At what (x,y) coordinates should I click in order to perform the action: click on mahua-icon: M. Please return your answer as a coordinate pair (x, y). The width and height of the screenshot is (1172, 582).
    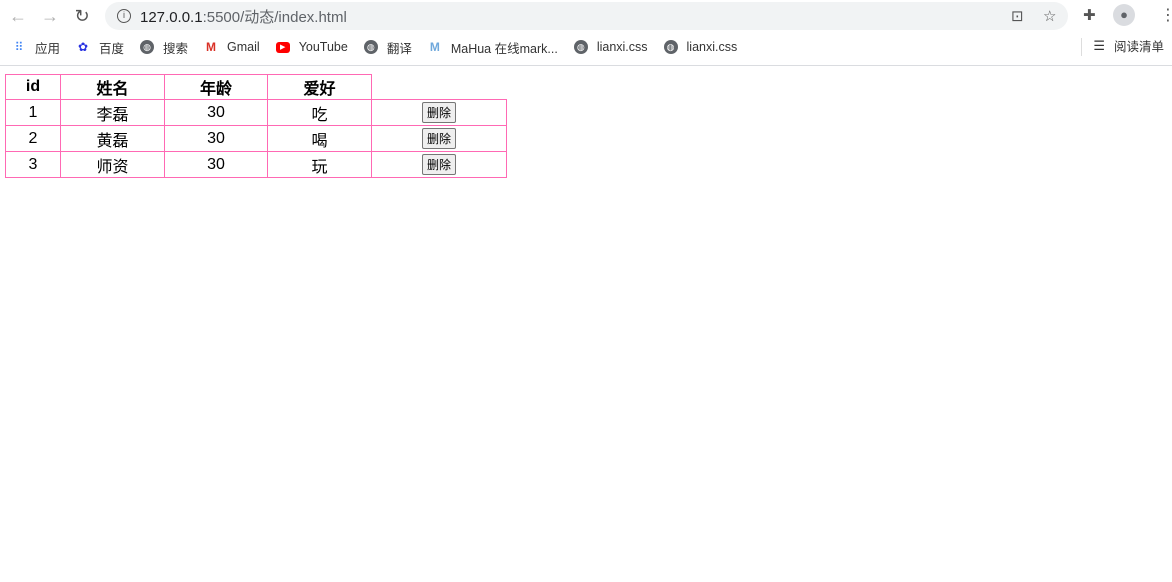
    Looking at the image, I should click on (434, 47).